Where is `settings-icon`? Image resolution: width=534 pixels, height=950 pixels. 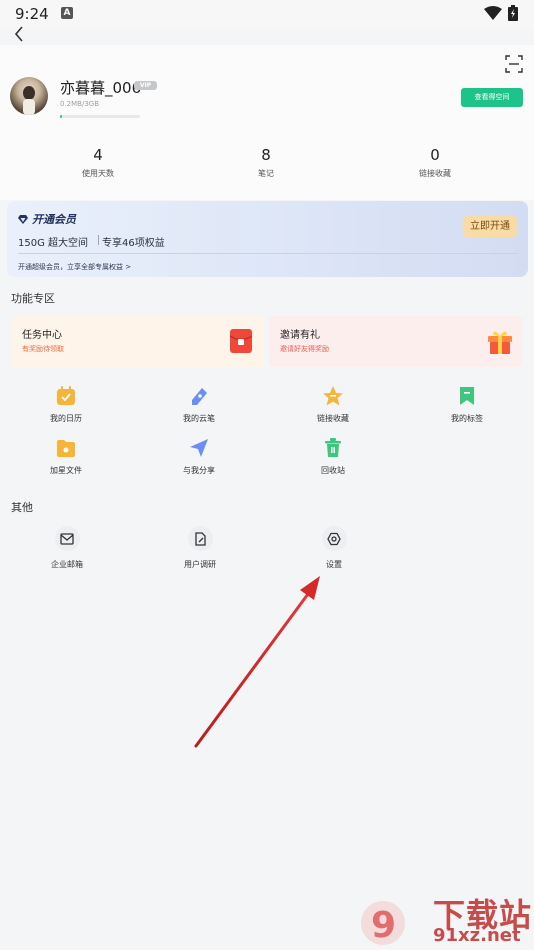
settings-icon is located at coordinates (334, 538).